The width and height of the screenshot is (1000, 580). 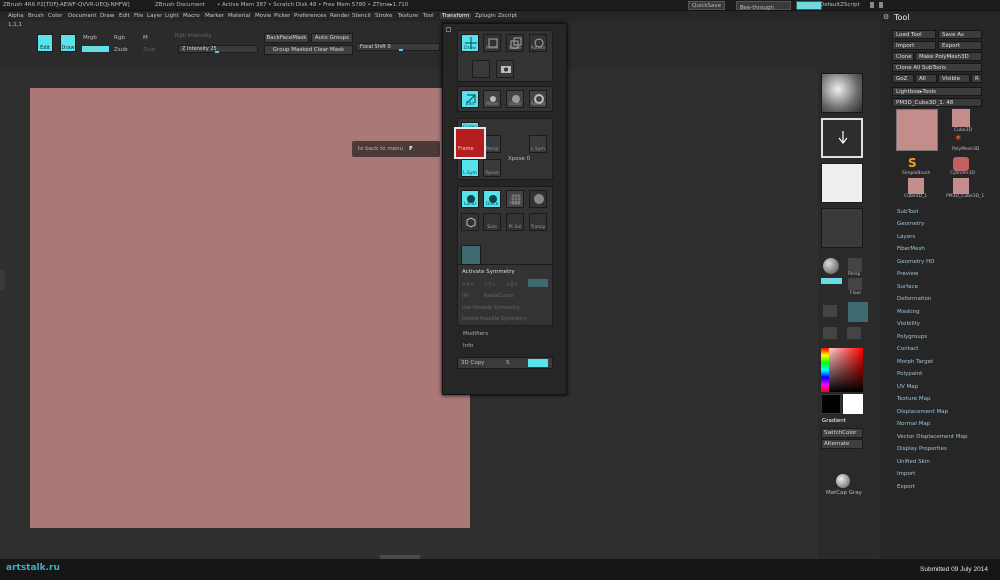 What do you see at coordinates (915, 362) in the screenshot?
I see `morph-target-subpalette: Morph Target` at bounding box center [915, 362].